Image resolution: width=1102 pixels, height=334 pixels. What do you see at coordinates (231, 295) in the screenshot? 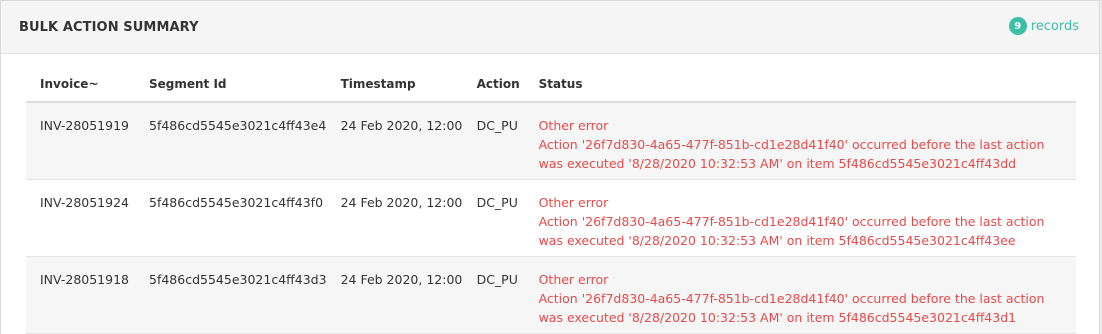
I see `cell-segment-id: 5f486cd5545e3021c4ff43d3` at bounding box center [231, 295].